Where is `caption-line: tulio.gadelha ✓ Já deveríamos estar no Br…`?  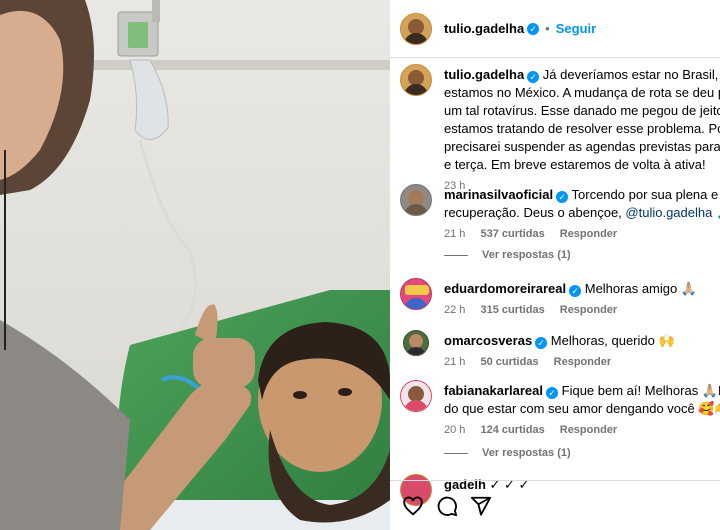
caption-line: tulio.gadelha ✓ Já deveríamos estar no Br… is located at coordinates (582, 75).